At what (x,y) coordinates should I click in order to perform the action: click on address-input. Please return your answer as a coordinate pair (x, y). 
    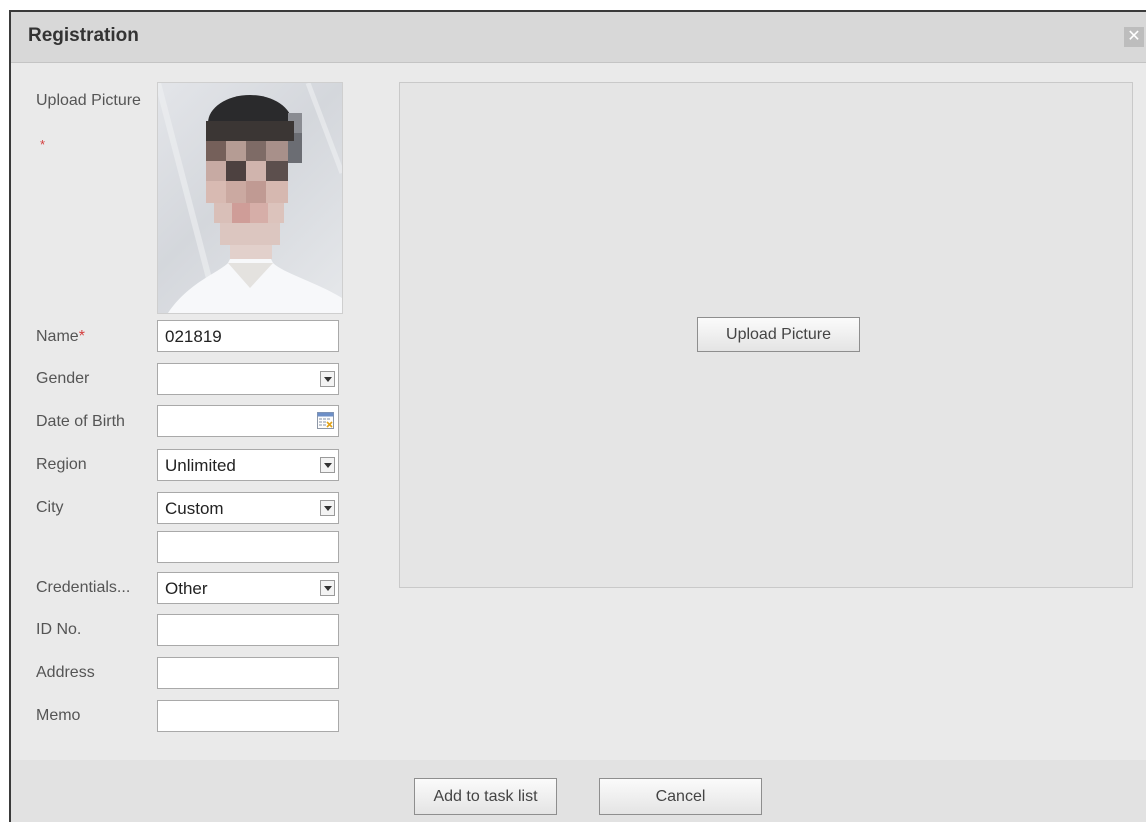
    Looking at the image, I should click on (248, 673).